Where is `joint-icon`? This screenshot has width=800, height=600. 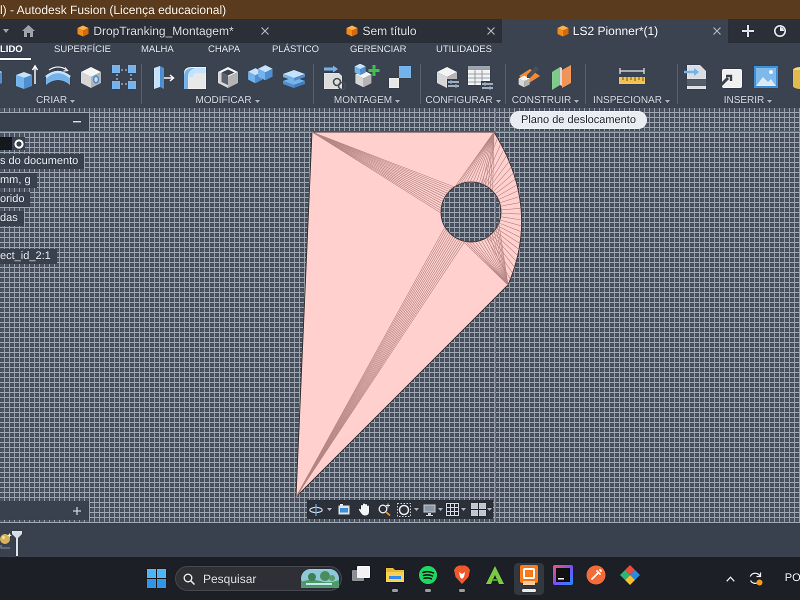 joint-icon is located at coordinates (334, 77).